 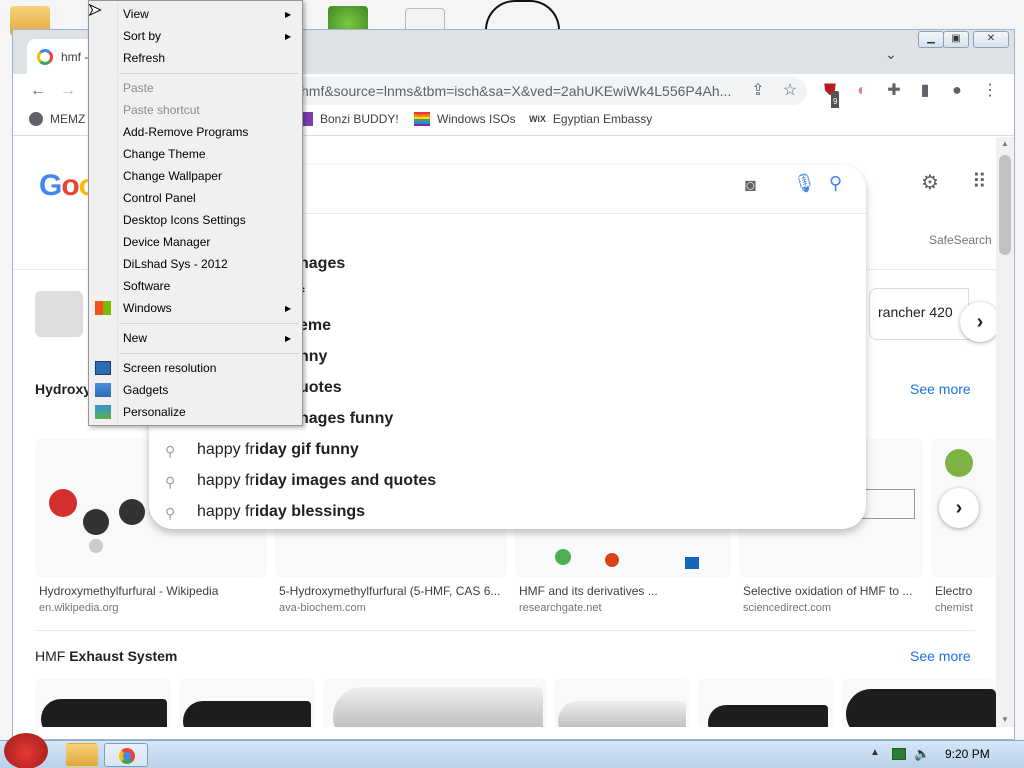 I want to click on suggestion-item: nny, so click(x=313, y=357).